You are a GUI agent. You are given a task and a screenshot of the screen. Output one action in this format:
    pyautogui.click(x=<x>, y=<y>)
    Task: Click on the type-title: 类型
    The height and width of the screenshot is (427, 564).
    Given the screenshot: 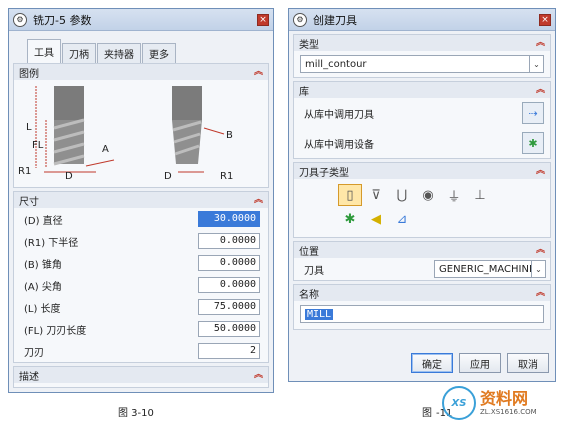 What is the action you would take?
    pyautogui.click(x=309, y=45)
    